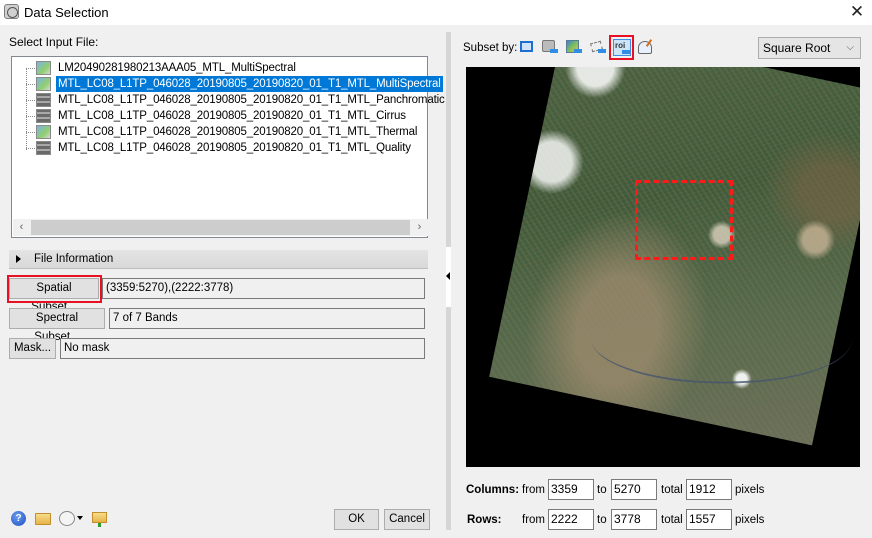 The image size is (872, 538). What do you see at coordinates (18, 518) in the screenshot?
I see `help-icon: ?` at bounding box center [18, 518].